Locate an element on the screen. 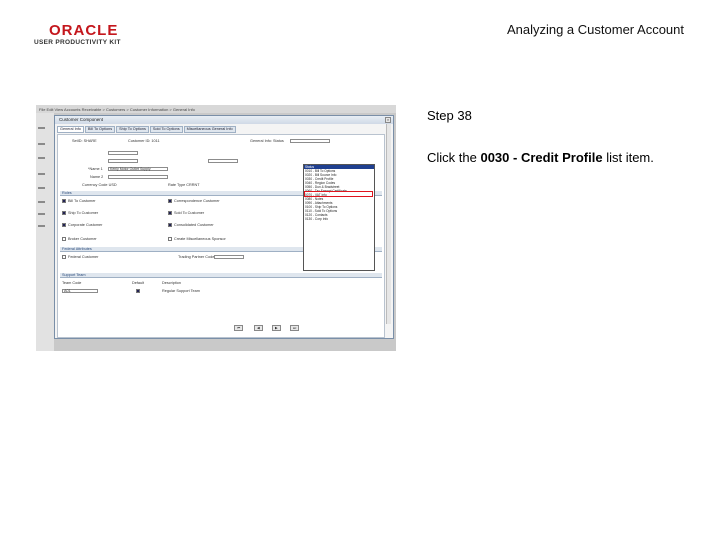 The height and width of the screenshot is (540, 720). logo-product: USER PRODUCTIVITY KIT is located at coordinates (77, 42).